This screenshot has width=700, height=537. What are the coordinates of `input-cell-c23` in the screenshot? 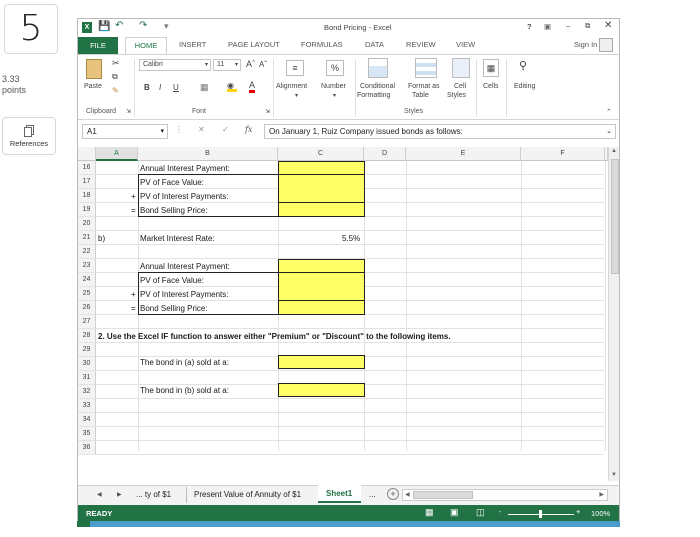 It's located at (321, 266).